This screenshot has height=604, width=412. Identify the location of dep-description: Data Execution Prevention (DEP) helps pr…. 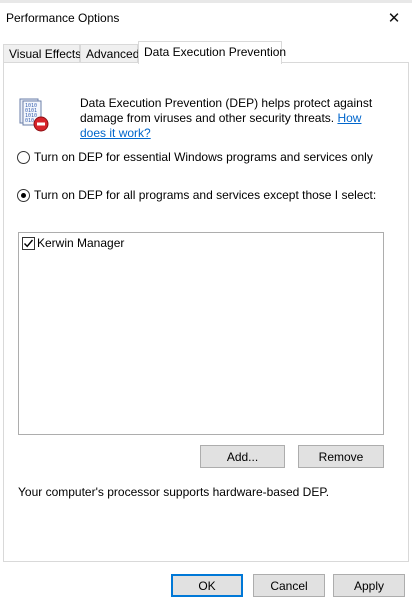
(235, 118).